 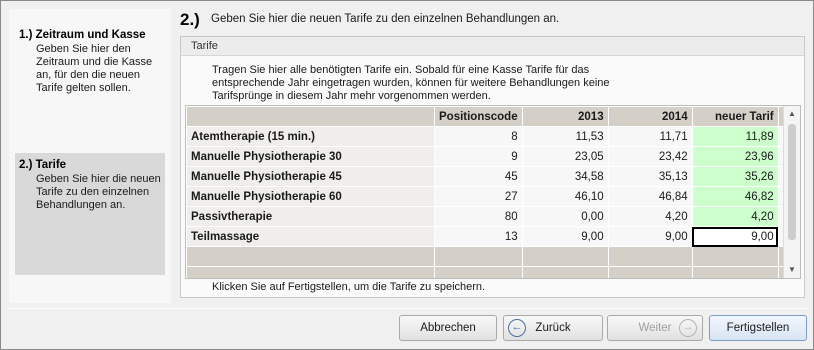 What do you see at coordinates (650, 176) in the screenshot?
I see `tariff-2014: 35,13` at bounding box center [650, 176].